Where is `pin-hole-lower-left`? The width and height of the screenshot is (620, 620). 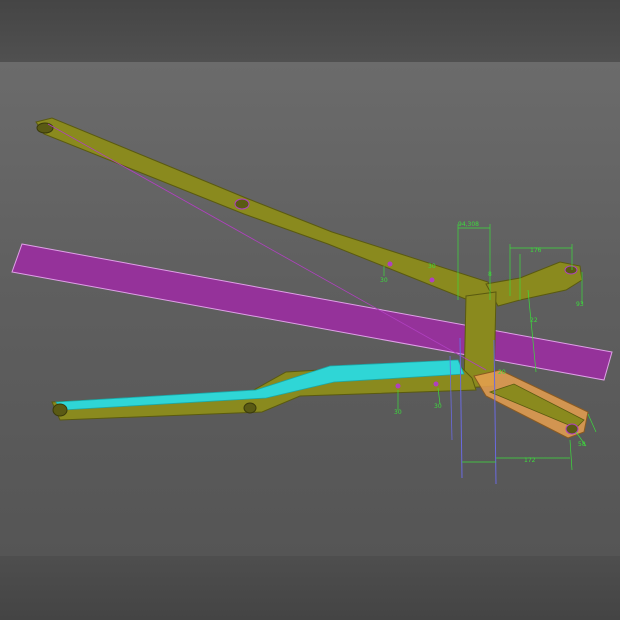
pin-hole-lower-left is located at coordinates (60, 410).